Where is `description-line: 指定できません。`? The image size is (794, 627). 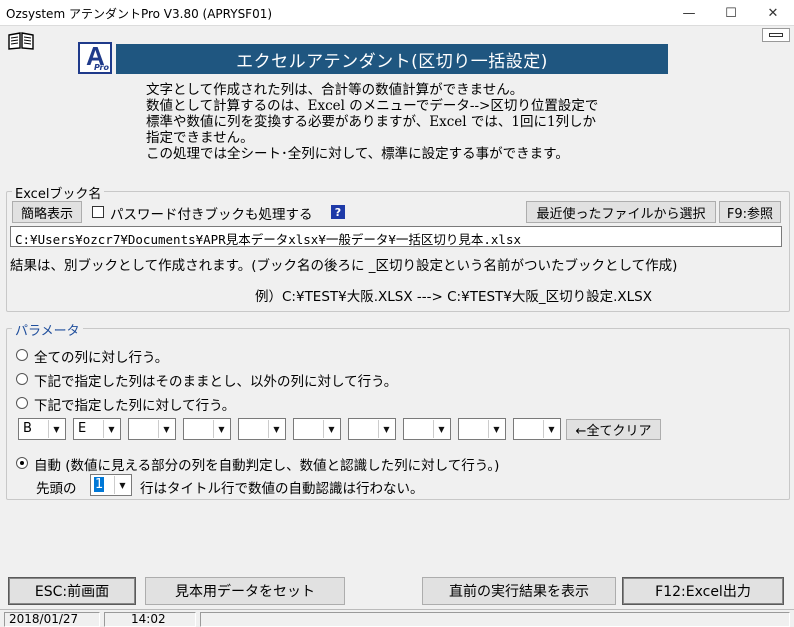 description-line: 指定できません。 is located at coordinates (200, 138).